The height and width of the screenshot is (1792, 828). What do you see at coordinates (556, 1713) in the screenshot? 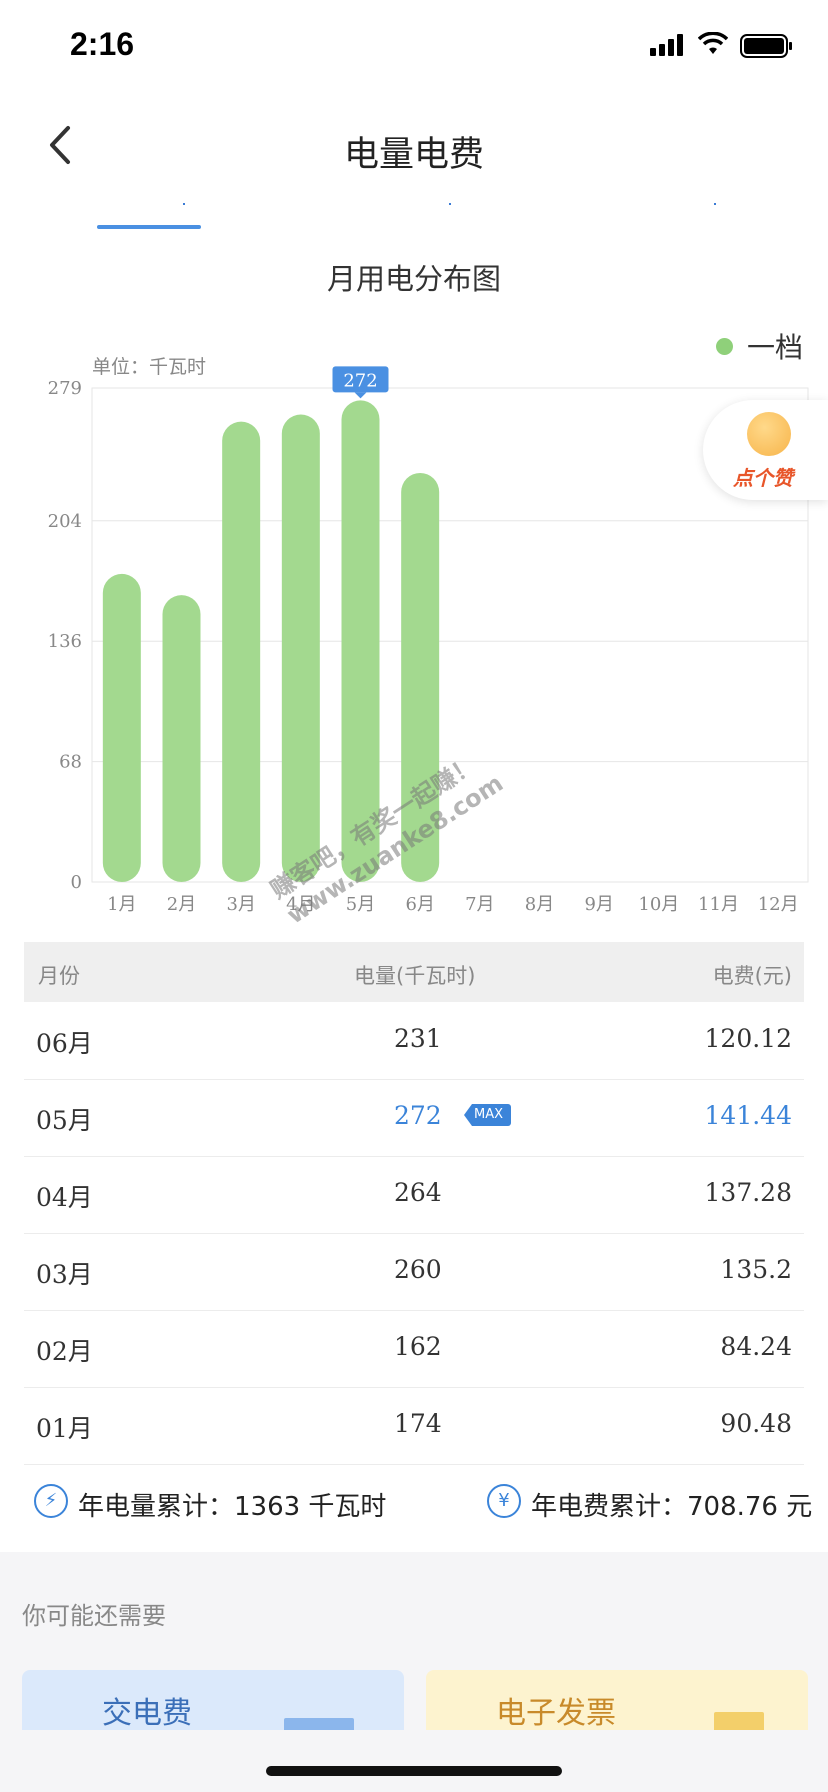
I see `card-label: 电子发票` at bounding box center [556, 1713].